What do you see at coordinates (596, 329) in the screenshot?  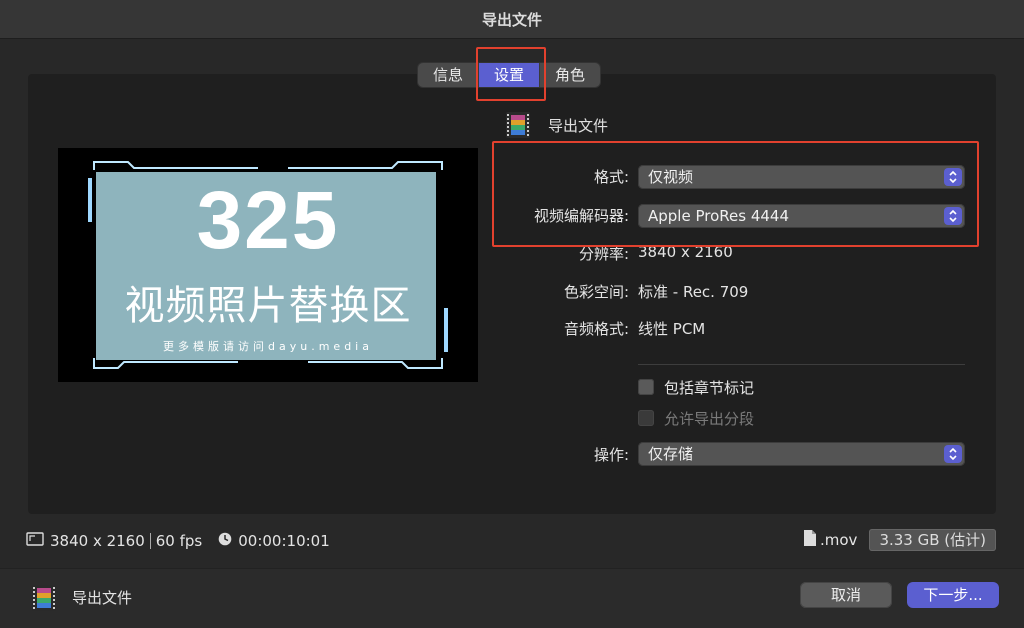 I see `audio-format-label: 音频格式:` at bounding box center [596, 329].